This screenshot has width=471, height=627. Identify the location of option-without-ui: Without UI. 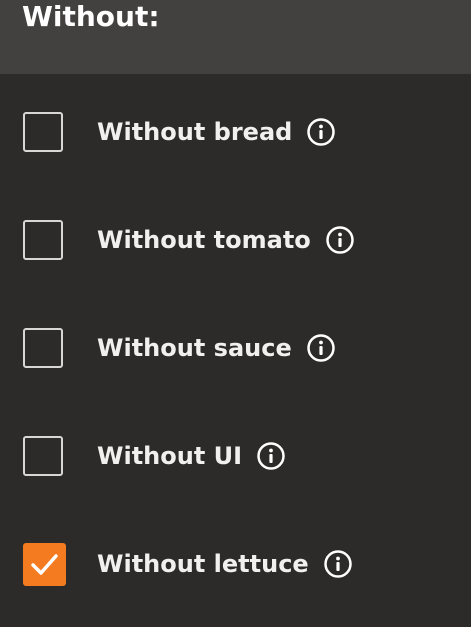
(235, 458).